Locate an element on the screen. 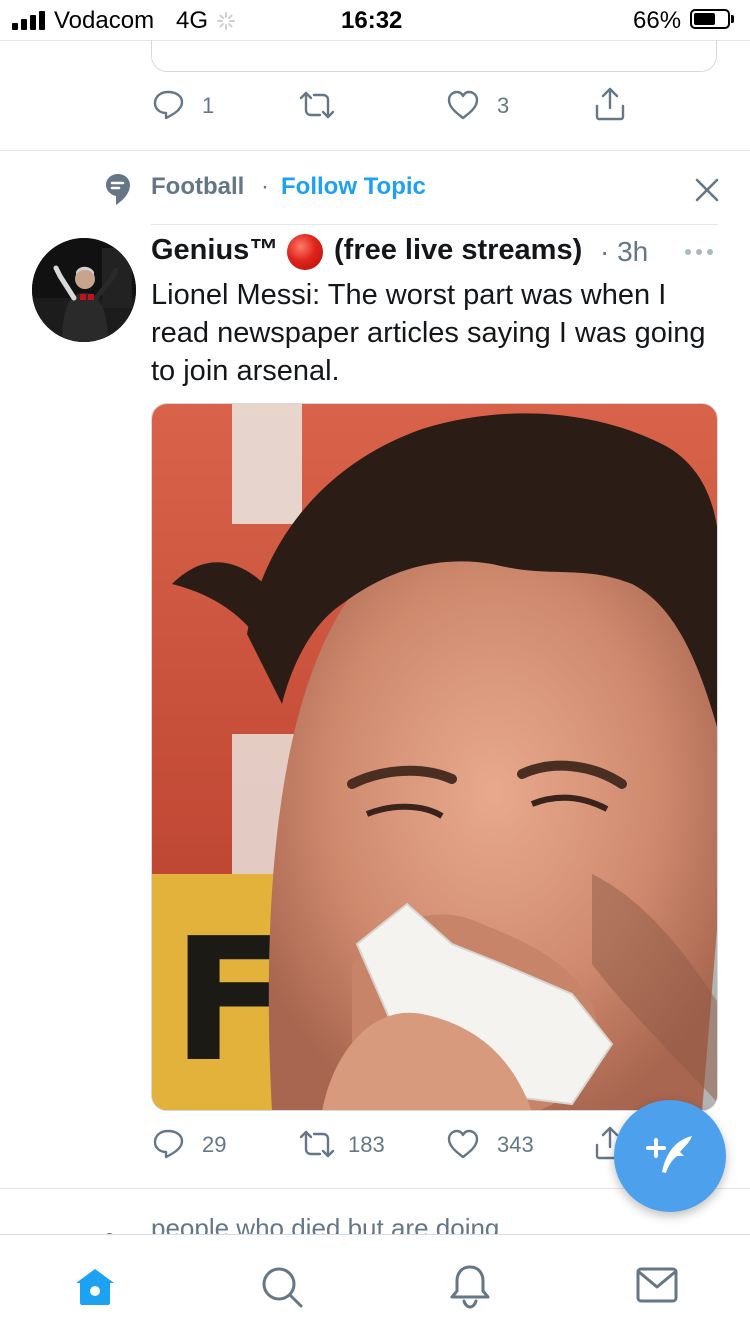  next-tweet-text: people who died but are doing is located at coordinates (325, 1223).